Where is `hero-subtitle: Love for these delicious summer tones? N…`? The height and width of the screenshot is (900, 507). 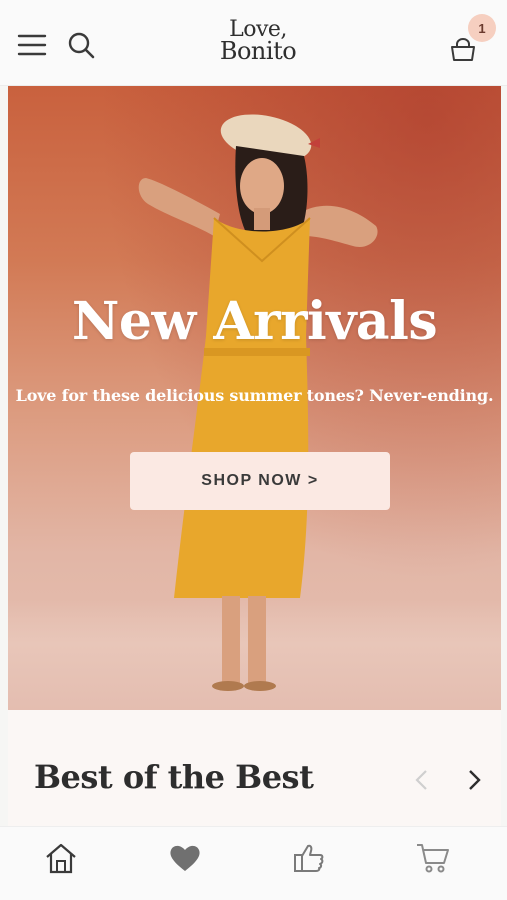 hero-subtitle: Love for these delicious summer tones? N… is located at coordinates (254, 395).